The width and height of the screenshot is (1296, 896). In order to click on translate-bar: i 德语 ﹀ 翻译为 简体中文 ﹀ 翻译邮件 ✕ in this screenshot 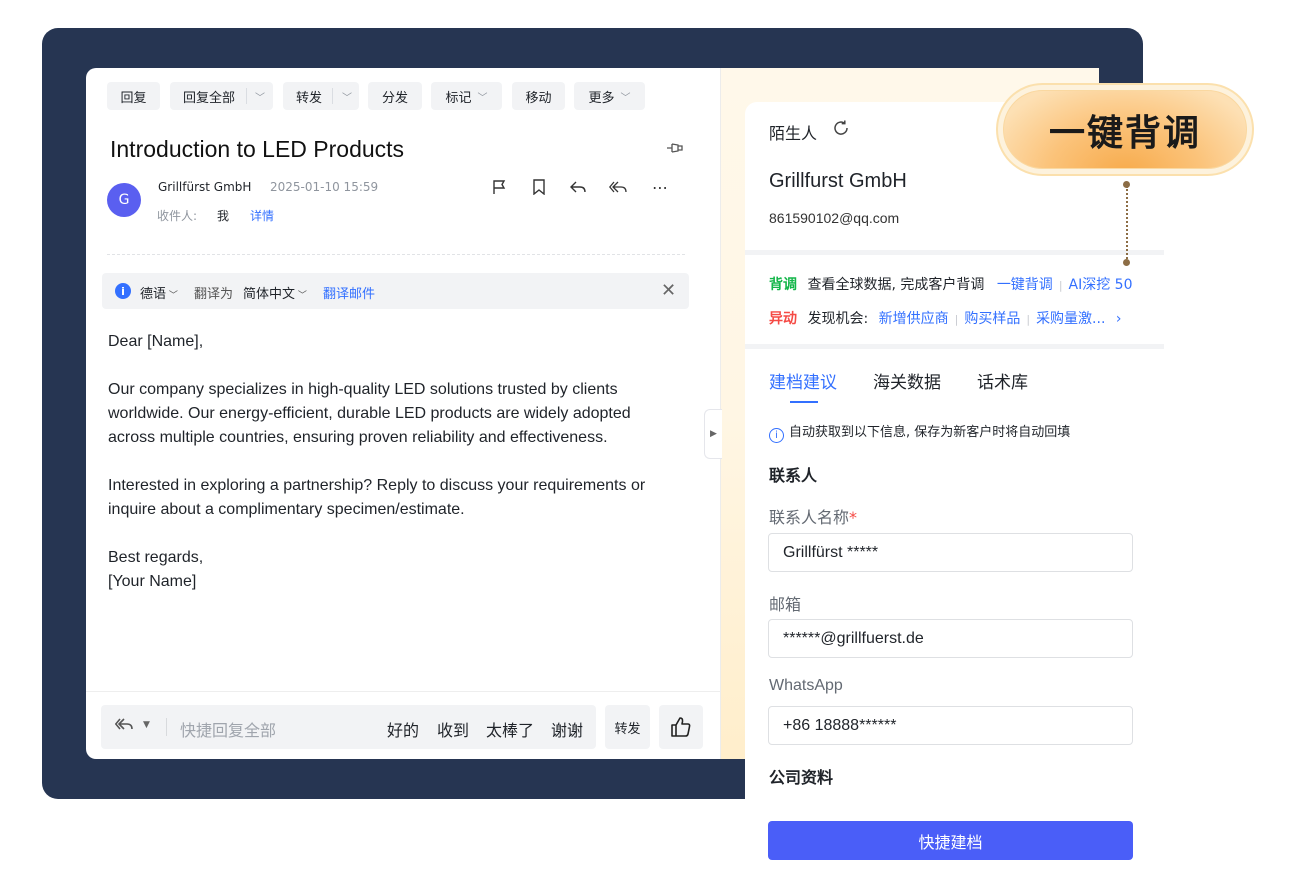, I will do `click(395, 291)`.